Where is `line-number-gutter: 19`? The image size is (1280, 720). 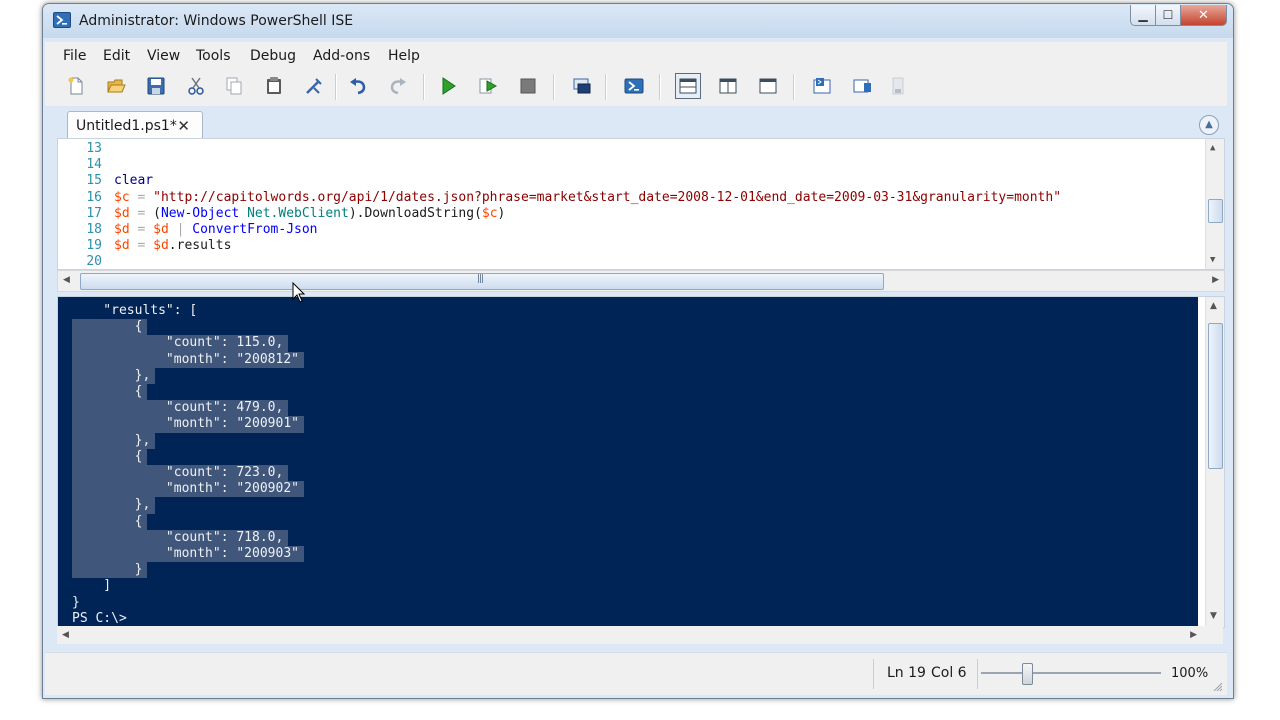 line-number-gutter: 19 is located at coordinates (94, 246).